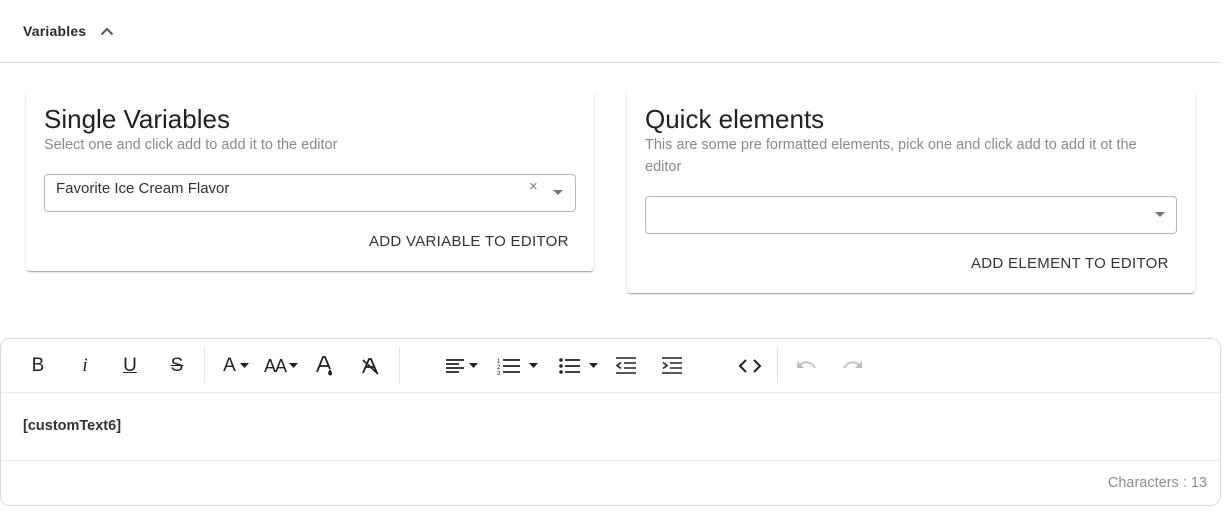 The width and height of the screenshot is (1228, 521). I want to click on font-color-glyph: A, so click(229, 365).